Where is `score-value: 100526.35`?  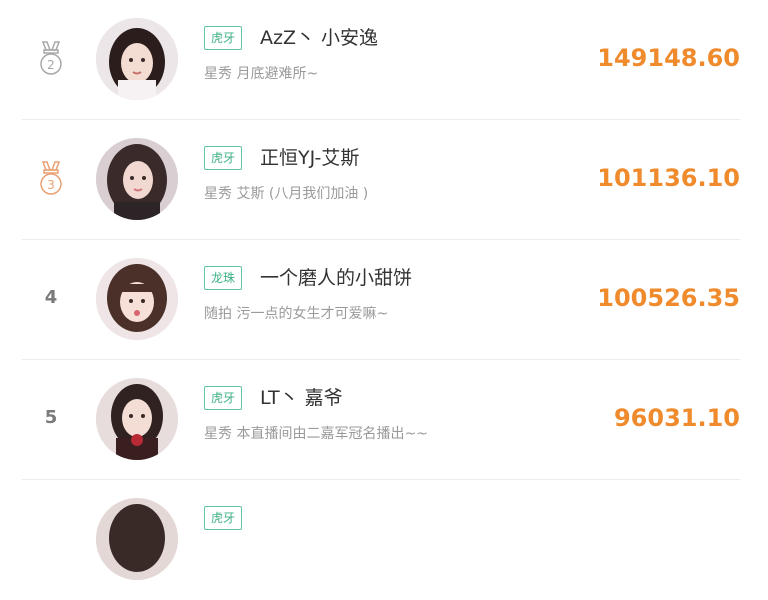 score-value: 100526.35 is located at coordinates (668, 298).